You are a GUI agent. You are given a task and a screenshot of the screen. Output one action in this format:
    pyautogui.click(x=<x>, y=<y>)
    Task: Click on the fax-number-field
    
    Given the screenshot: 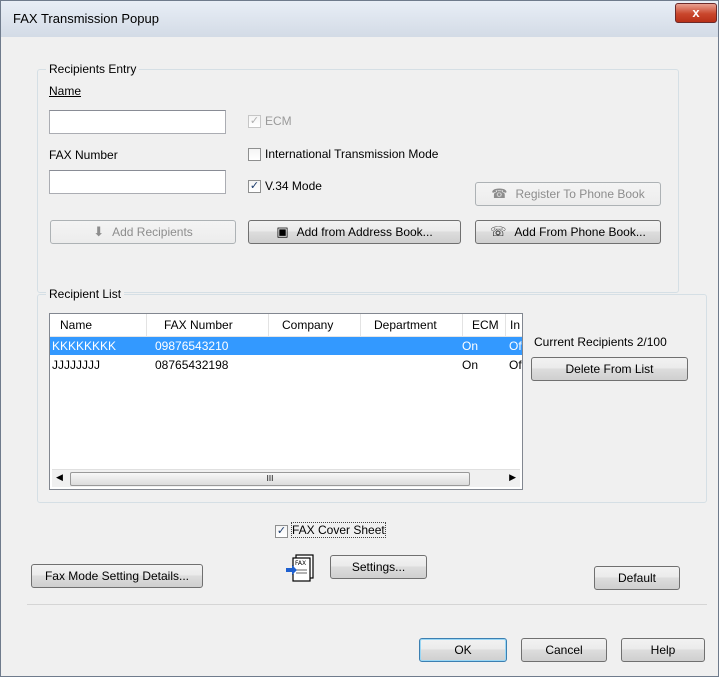 What is the action you would take?
    pyautogui.click(x=137, y=182)
    